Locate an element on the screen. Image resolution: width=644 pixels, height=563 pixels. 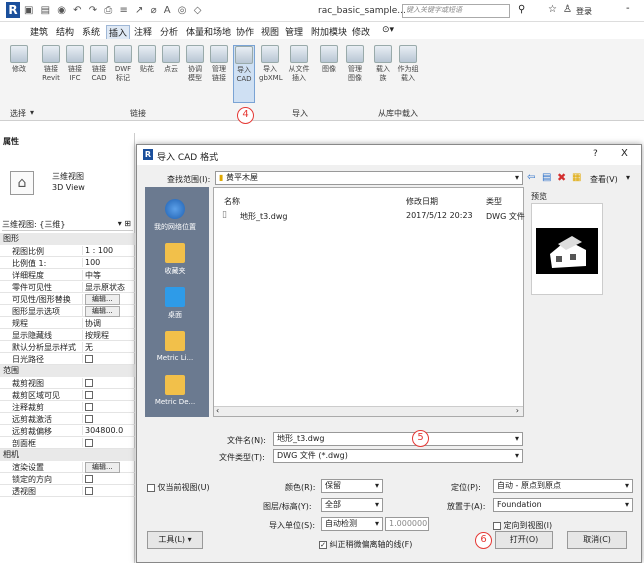
modify-button: 修改 is located at coordinates (19, 59).